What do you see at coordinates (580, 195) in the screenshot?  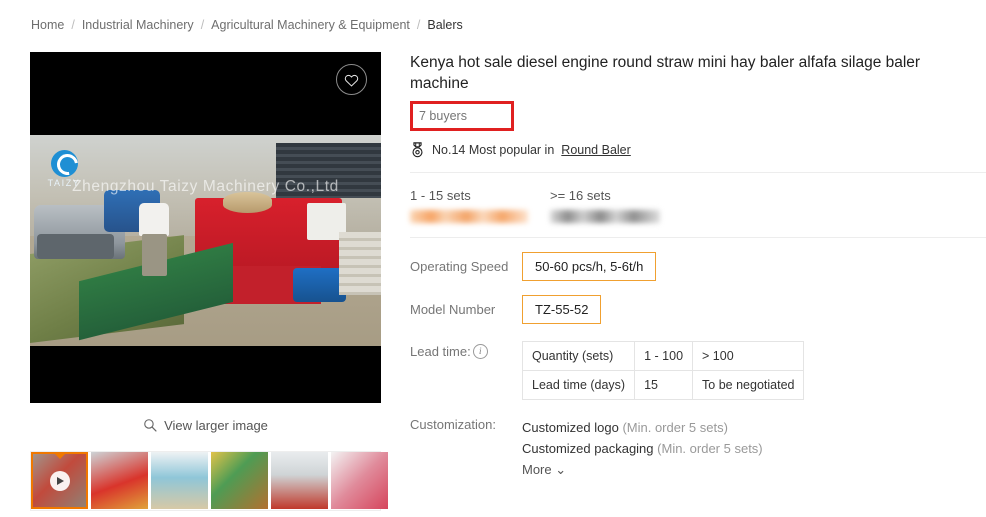 I see `price-tier-2-quantity: >= 16 sets` at bounding box center [580, 195].